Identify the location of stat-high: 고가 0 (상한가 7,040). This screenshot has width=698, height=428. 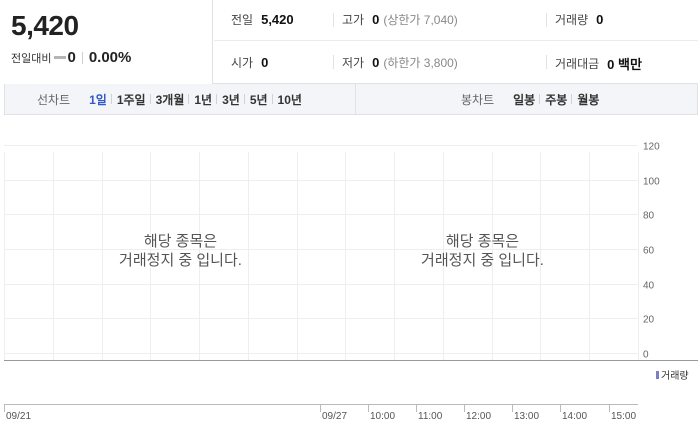
(400, 19).